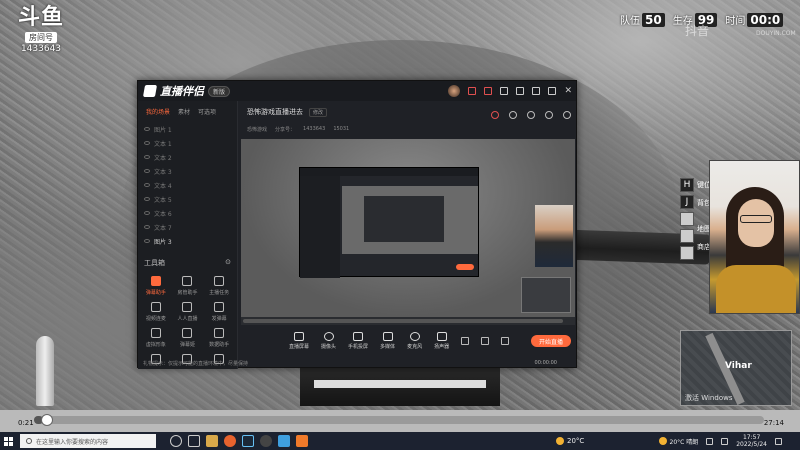 The height and width of the screenshot is (450, 800). Describe the element at coordinates (299, 341) in the screenshot. I see `screen-capture-button: 直播屏幕` at that location.